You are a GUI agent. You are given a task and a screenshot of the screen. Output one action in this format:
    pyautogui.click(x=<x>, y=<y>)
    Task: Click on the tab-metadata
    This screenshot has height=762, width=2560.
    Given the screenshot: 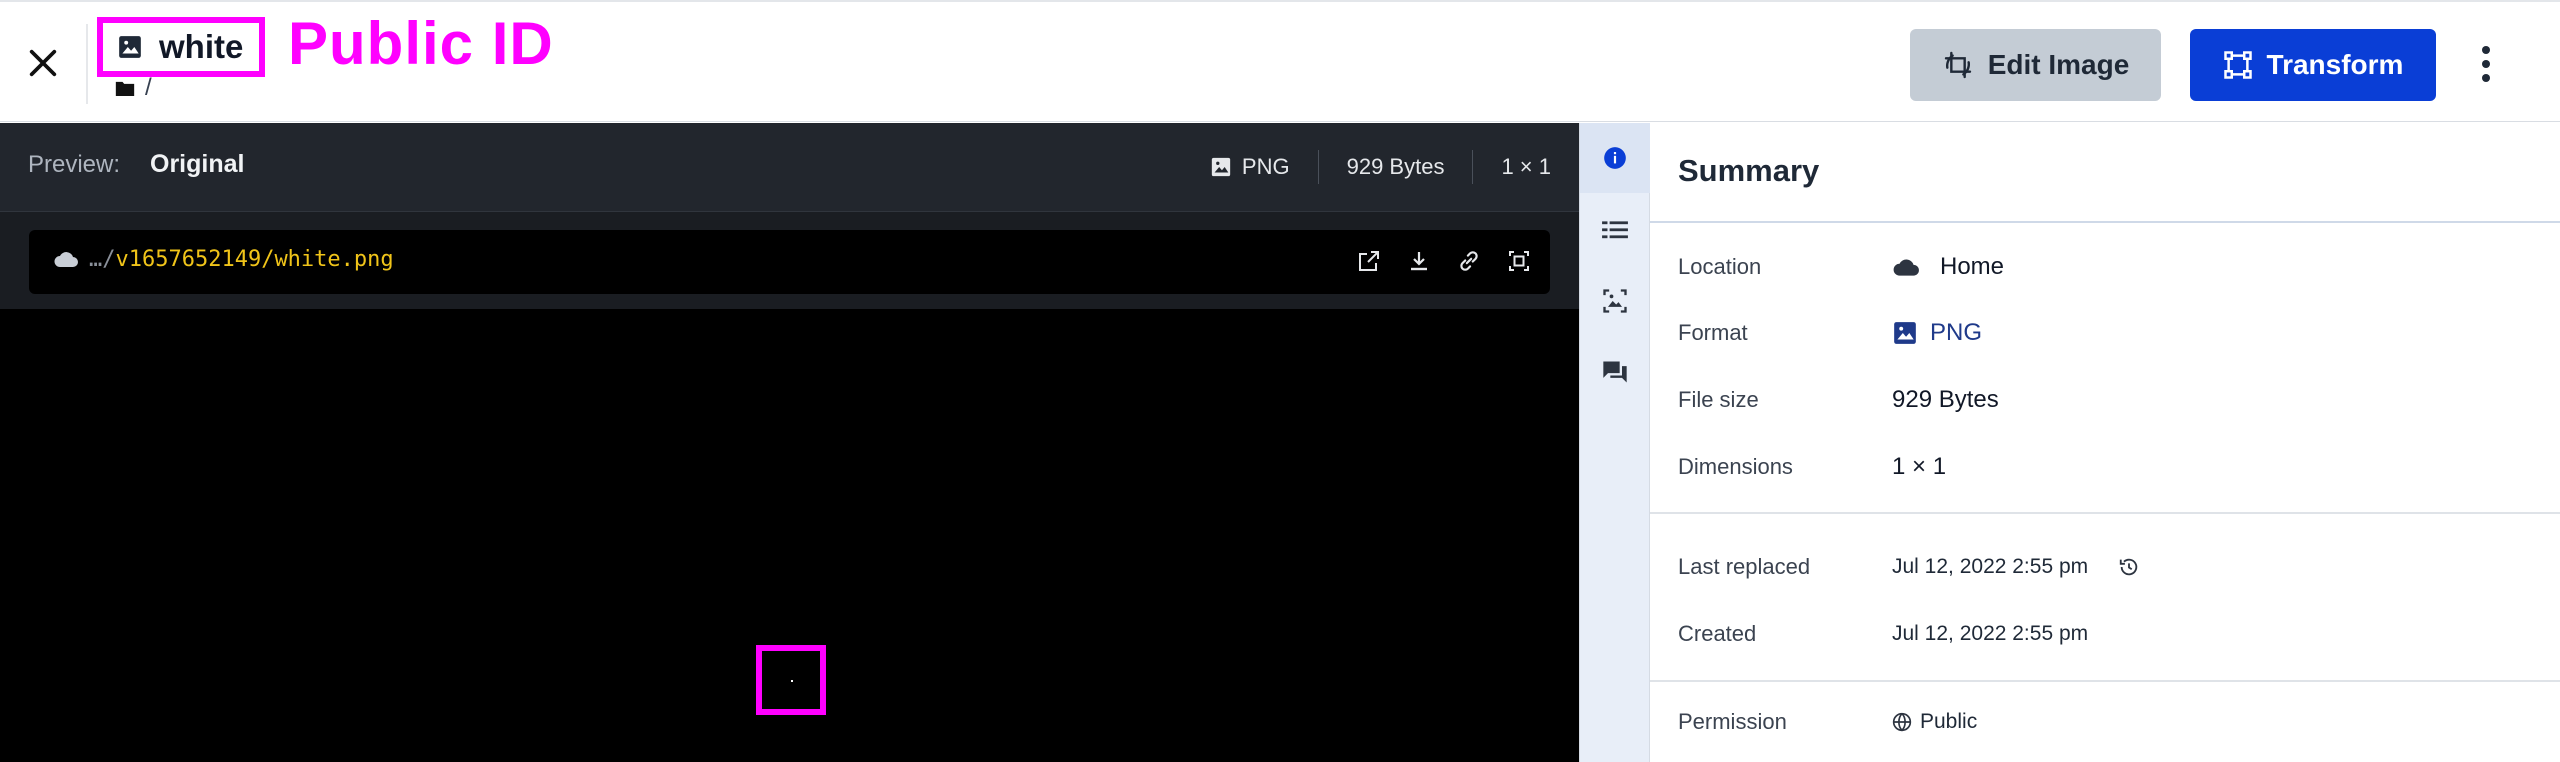 What is the action you would take?
    pyautogui.click(x=1615, y=230)
    